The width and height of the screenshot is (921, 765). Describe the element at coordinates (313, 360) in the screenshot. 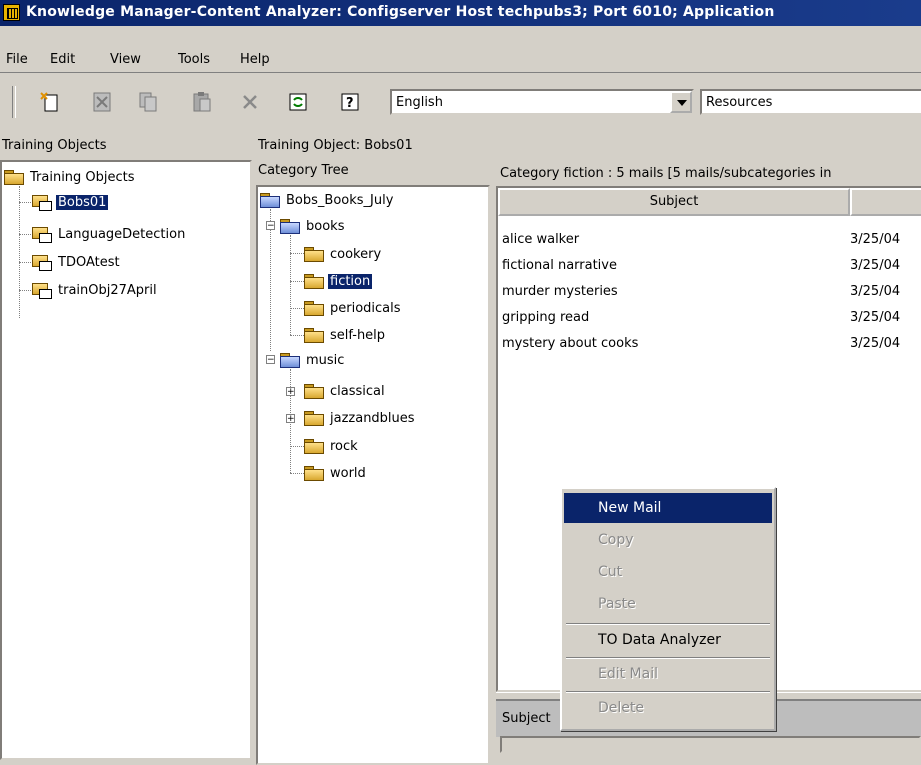

I see `category-music: music` at that location.